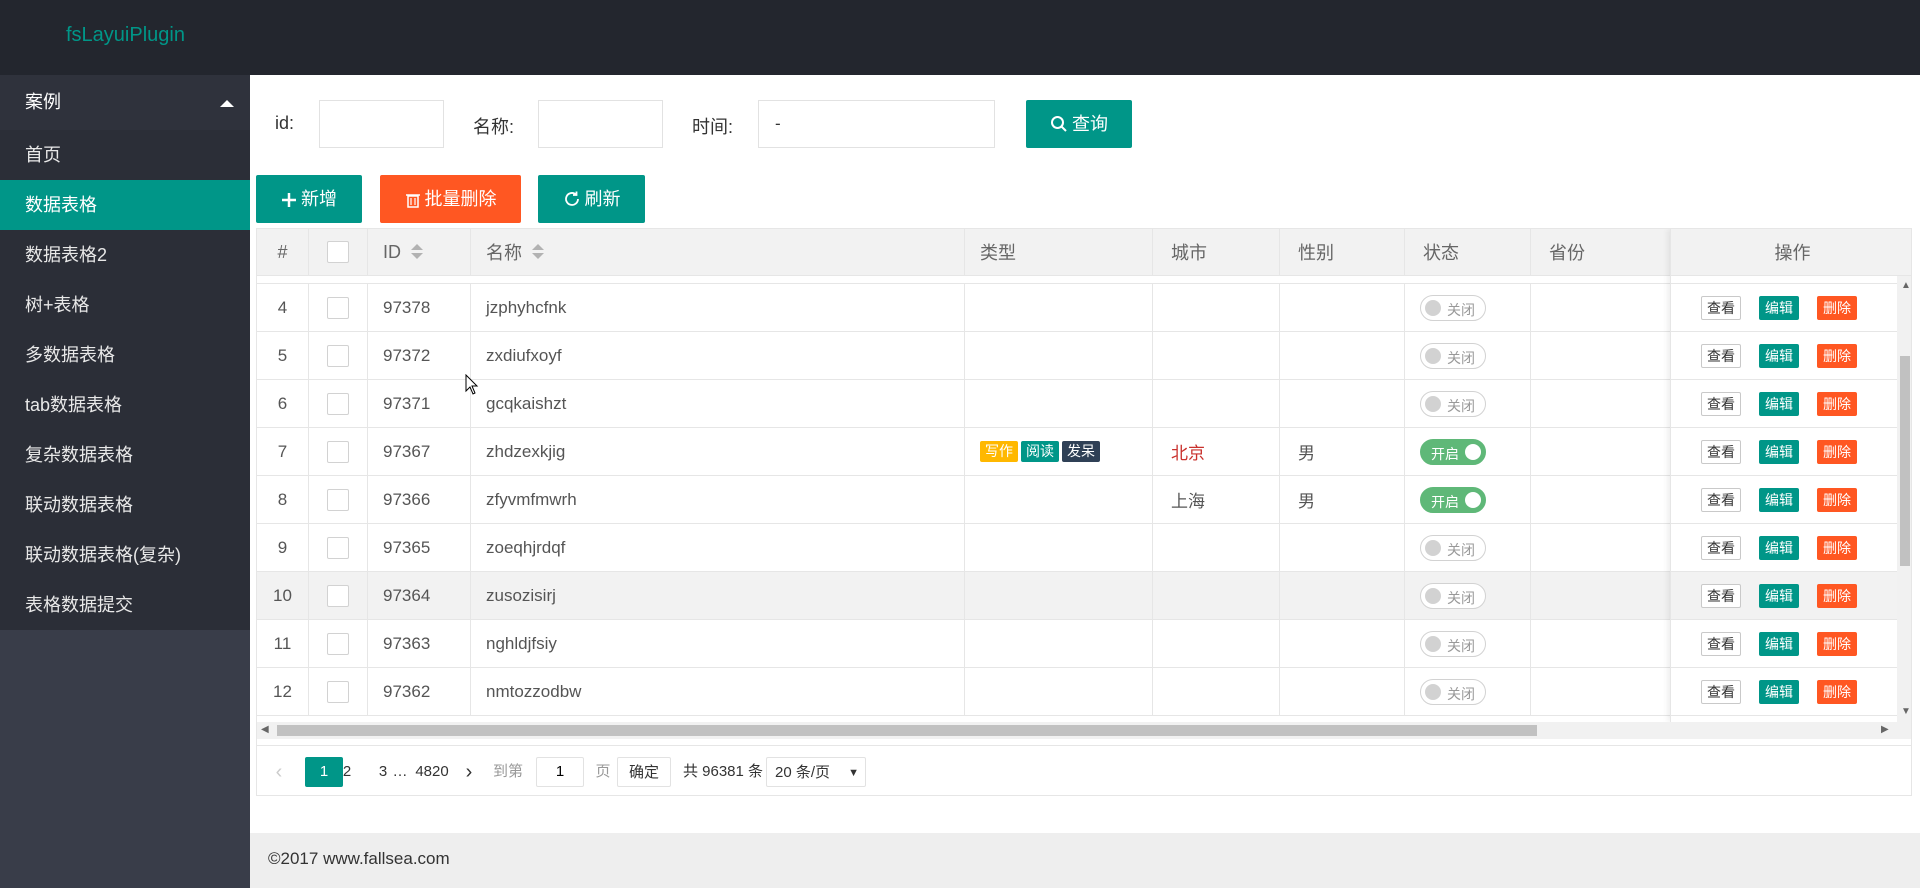 The image size is (1920, 888). Describe the element at coordinates (644, 772) in the screenshot. I see `goto-confirm-button: 确定` at that location.